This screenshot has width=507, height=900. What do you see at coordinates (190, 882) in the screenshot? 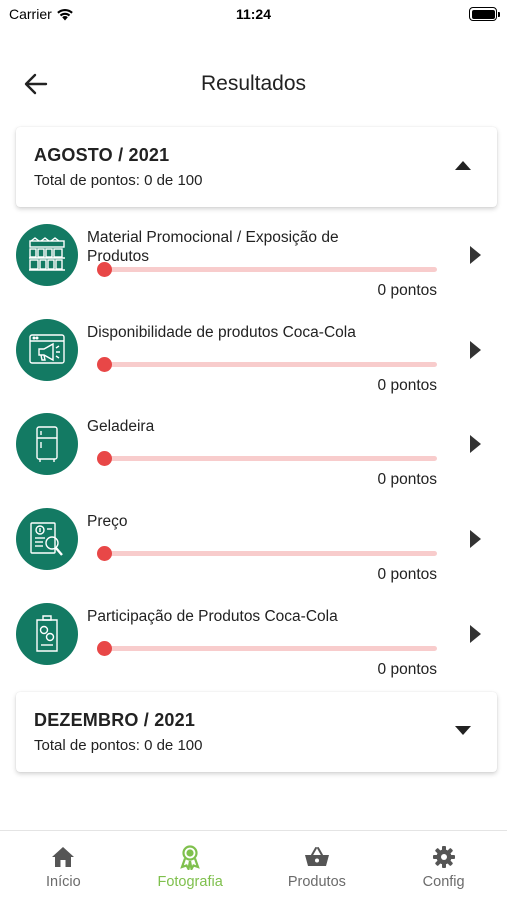
I see `tab-label: Fotografia` at bounding box center [190, 882].